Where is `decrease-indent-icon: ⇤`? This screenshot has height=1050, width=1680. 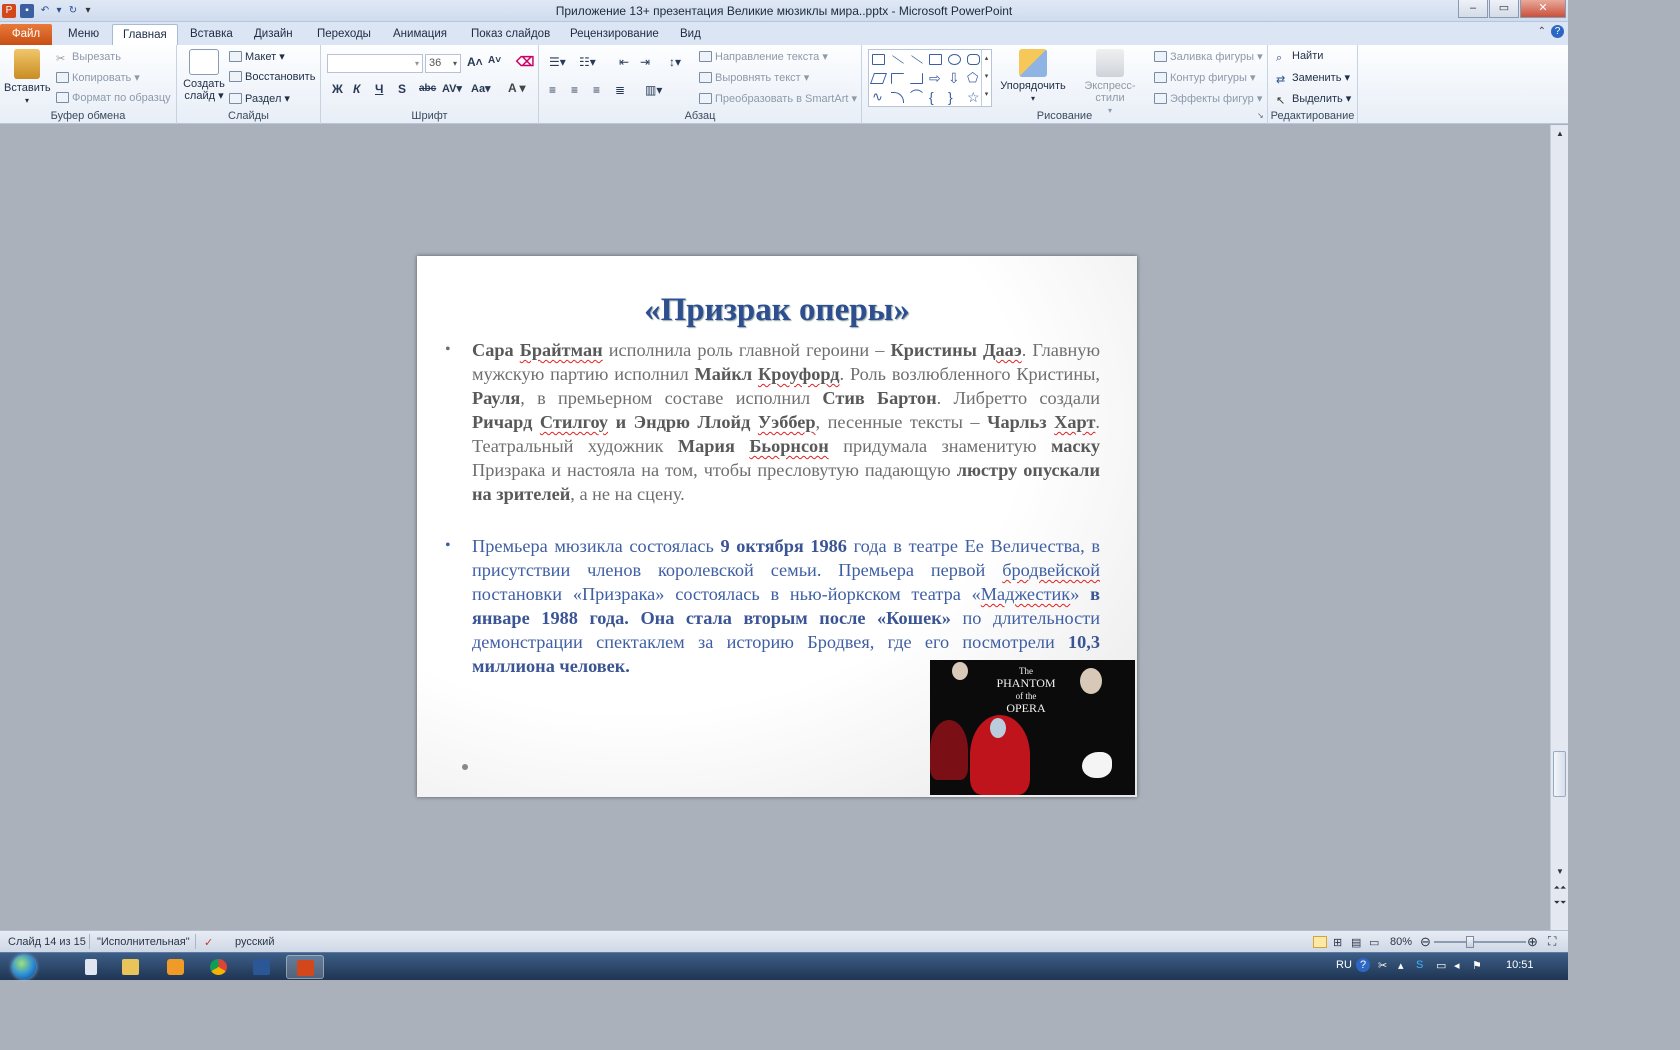 decrease-indent-icon: ⇤ is located at coordinates (624, 62).